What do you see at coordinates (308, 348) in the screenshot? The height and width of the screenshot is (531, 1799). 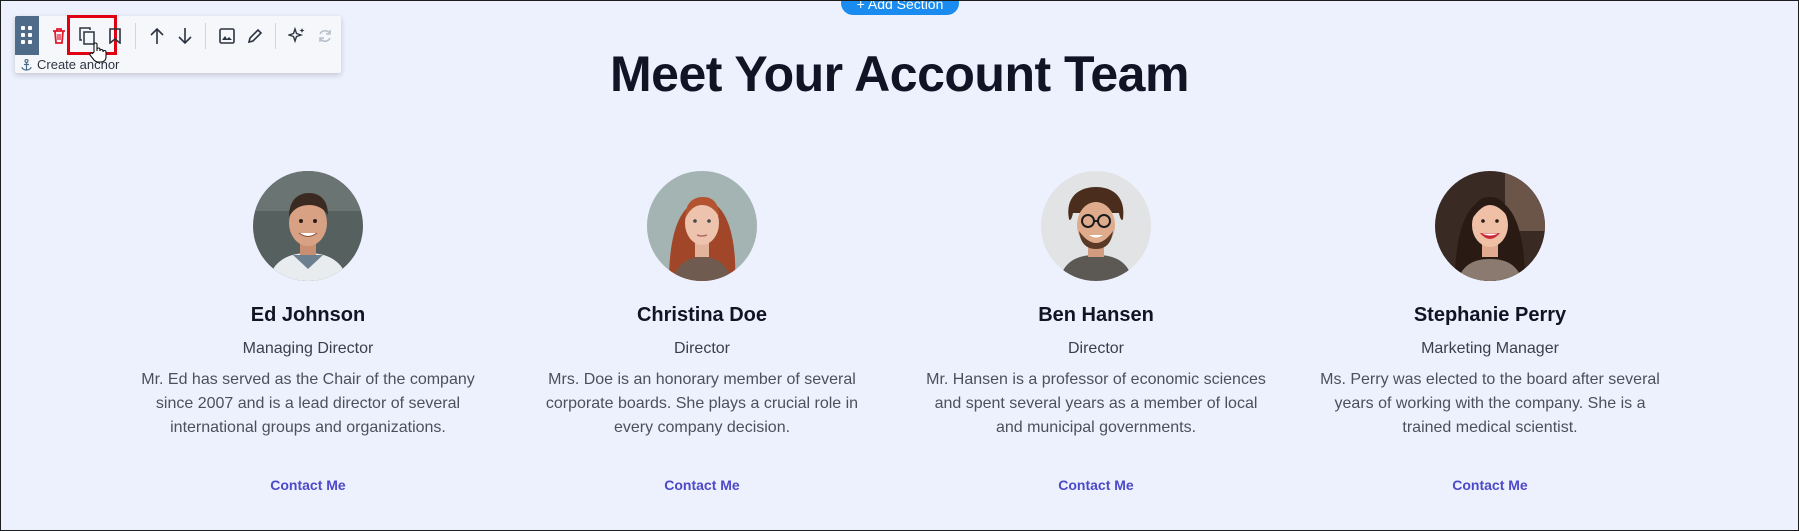 I see `member-role: Managing Director` at bounding box center [308, 348].